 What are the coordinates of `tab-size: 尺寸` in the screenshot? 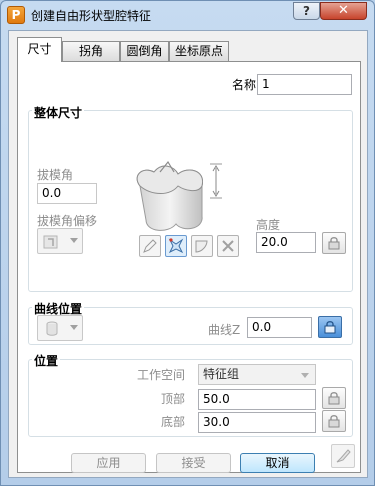 It's located at (39, 49).